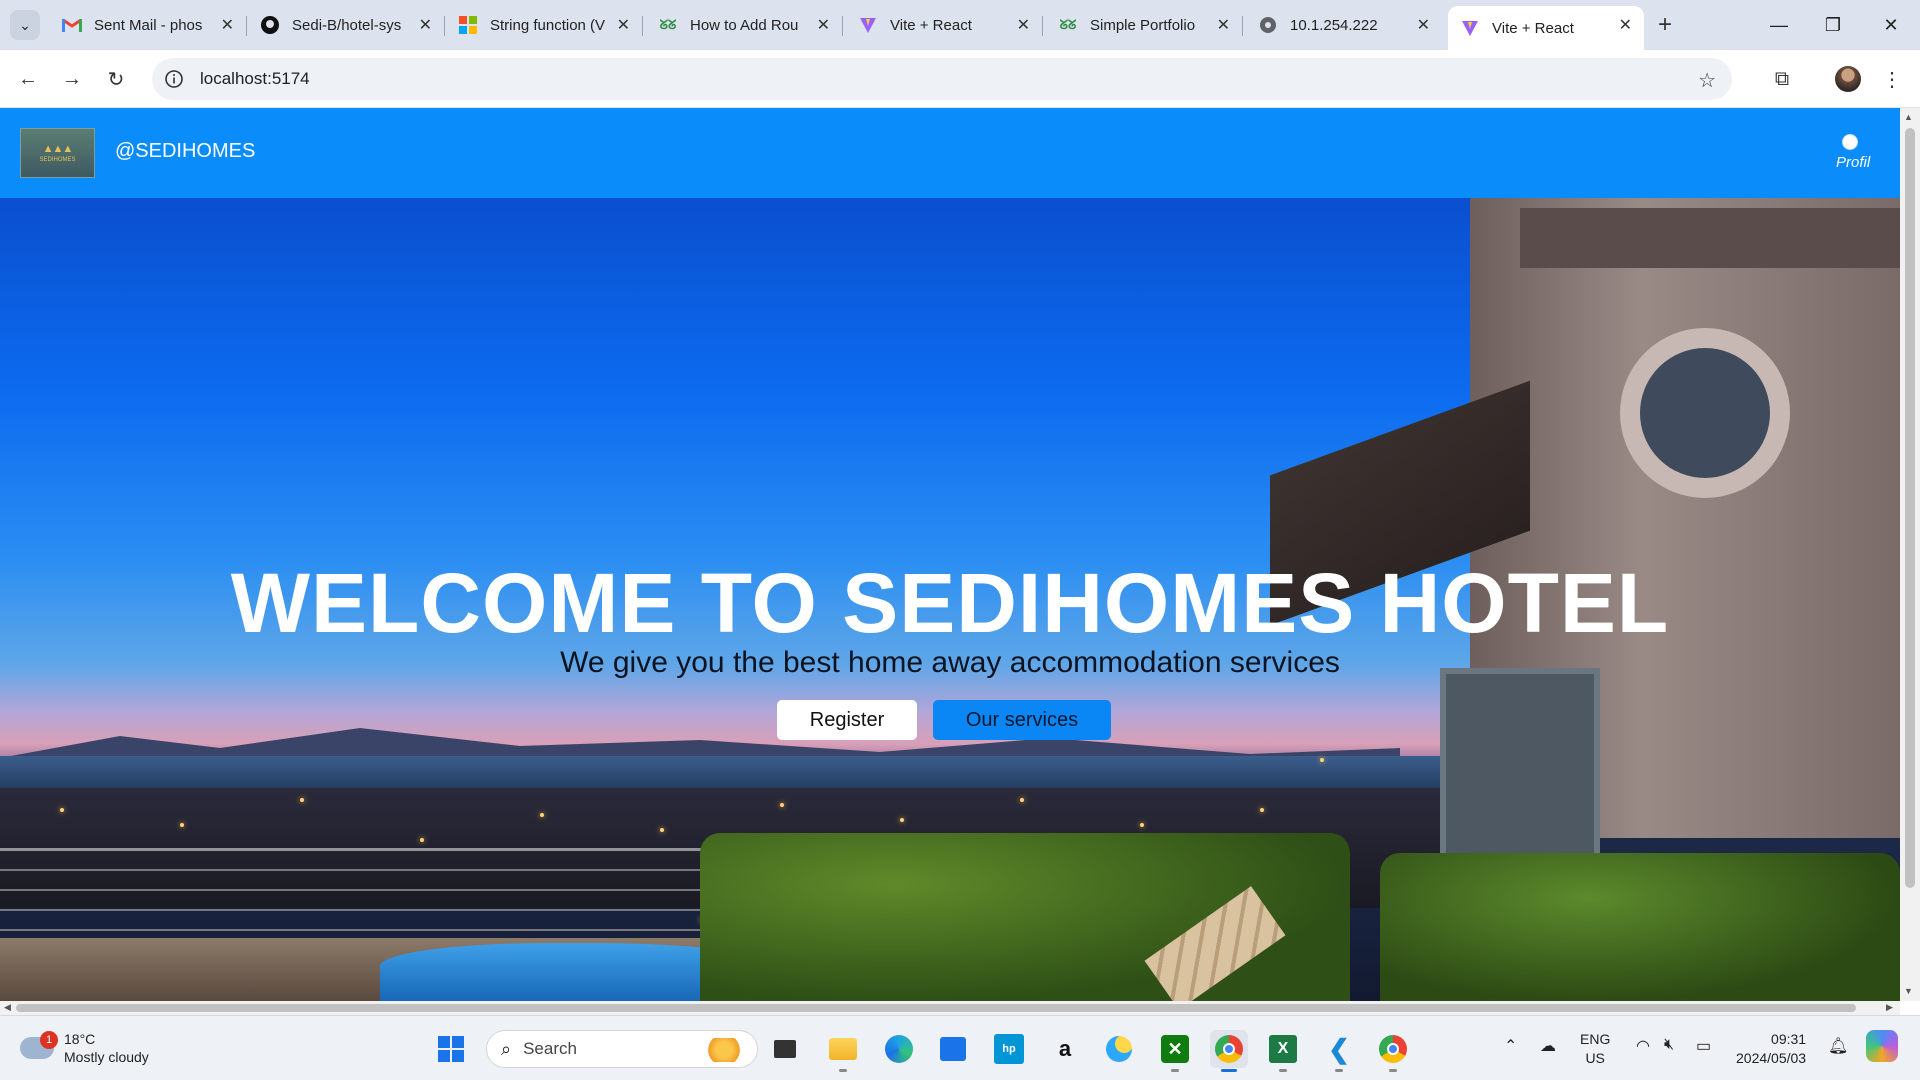  I want to click on scroll-left-icon: ◀, so click(7, 1007).